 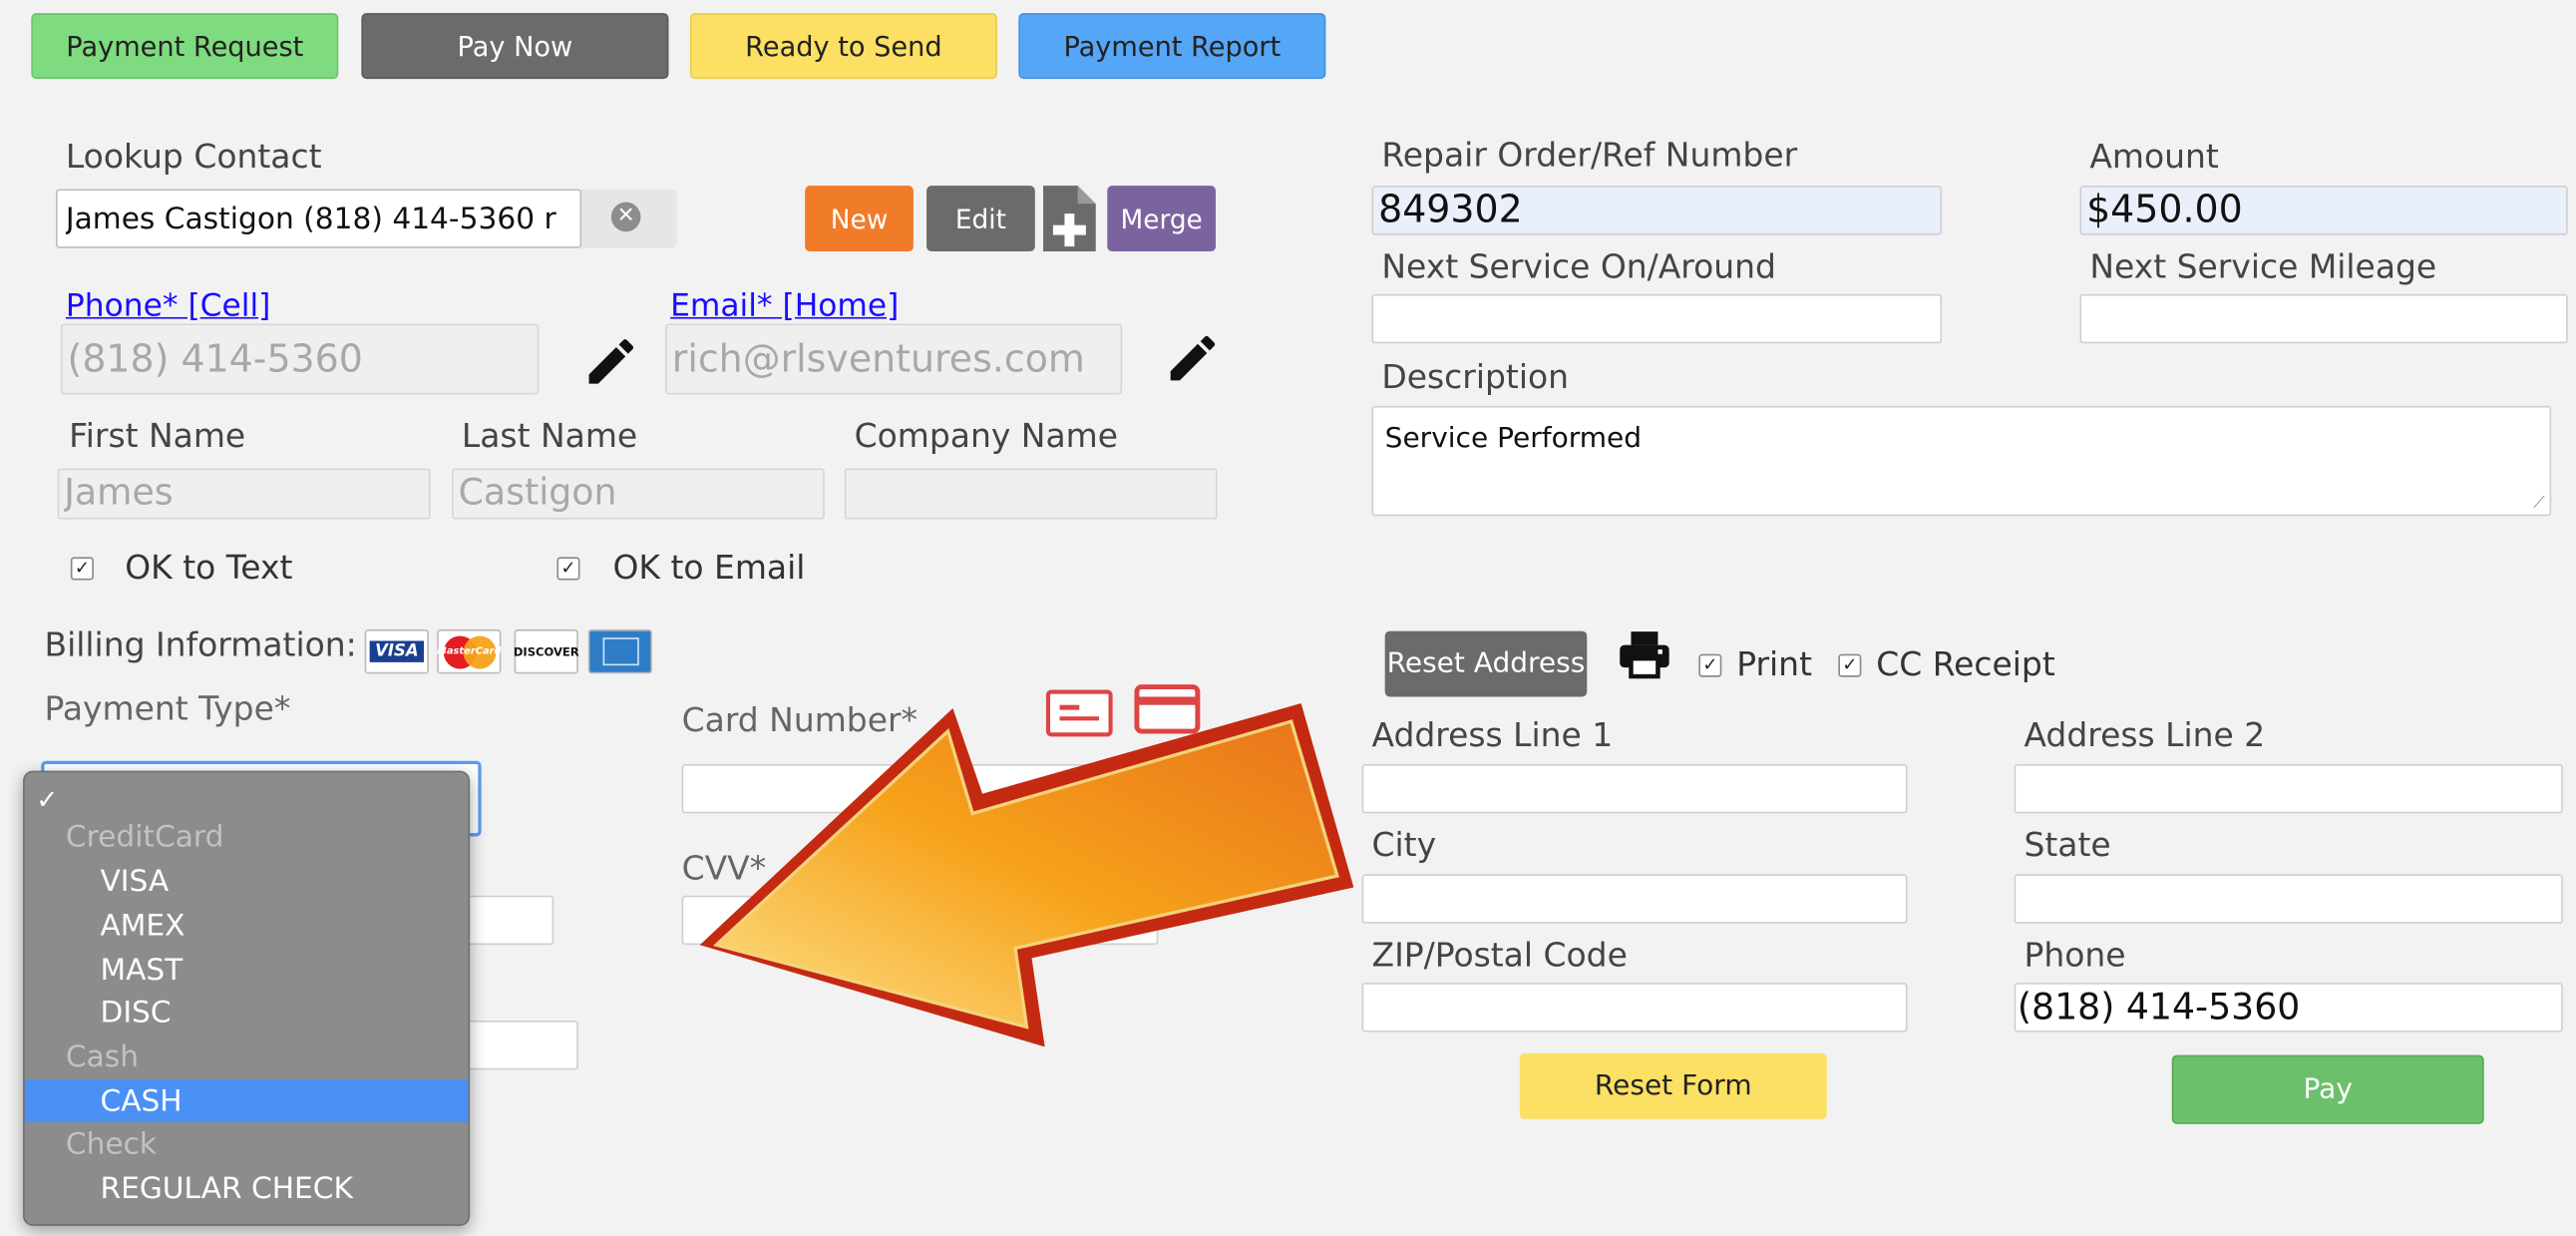 I want to click on pay-now-button: Pay Now, so click(x=515, y=47).